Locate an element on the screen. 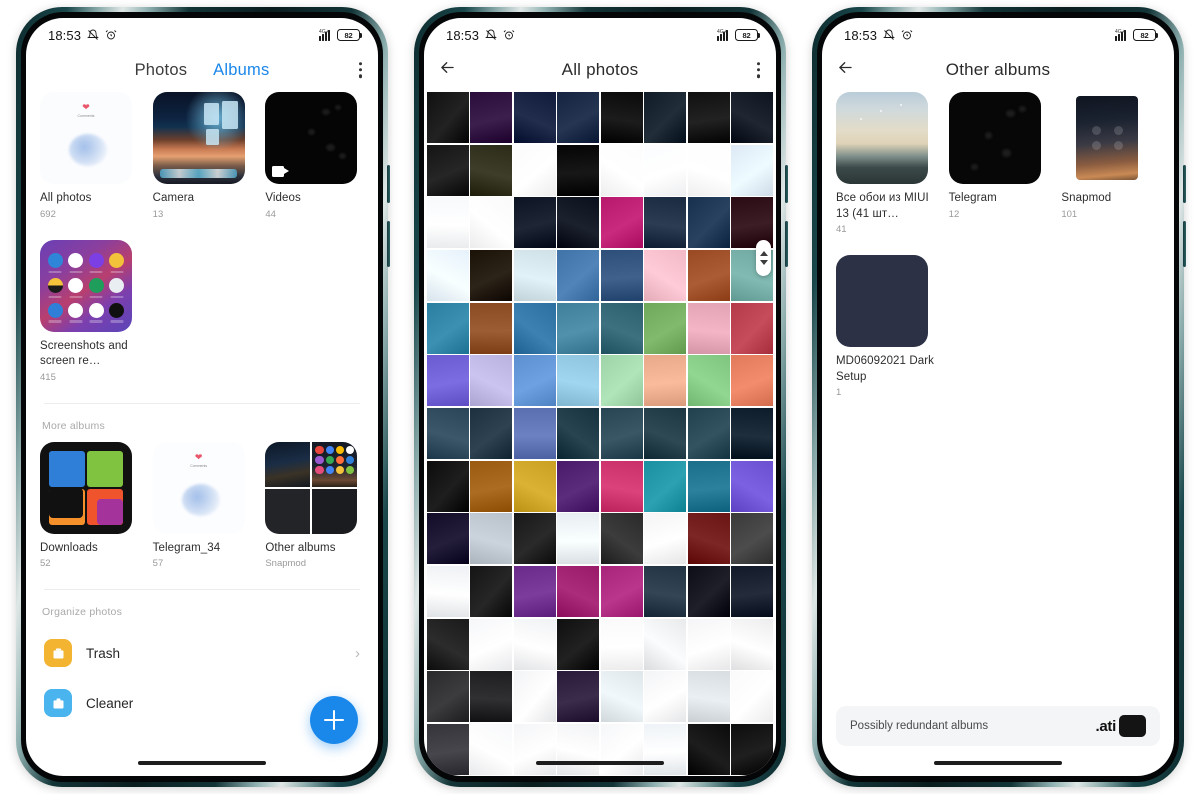 This screenshot has height=794, width=1200. album-item-all-photos: ❤ Comments All photos 692 is located at coordinates (89, 156).